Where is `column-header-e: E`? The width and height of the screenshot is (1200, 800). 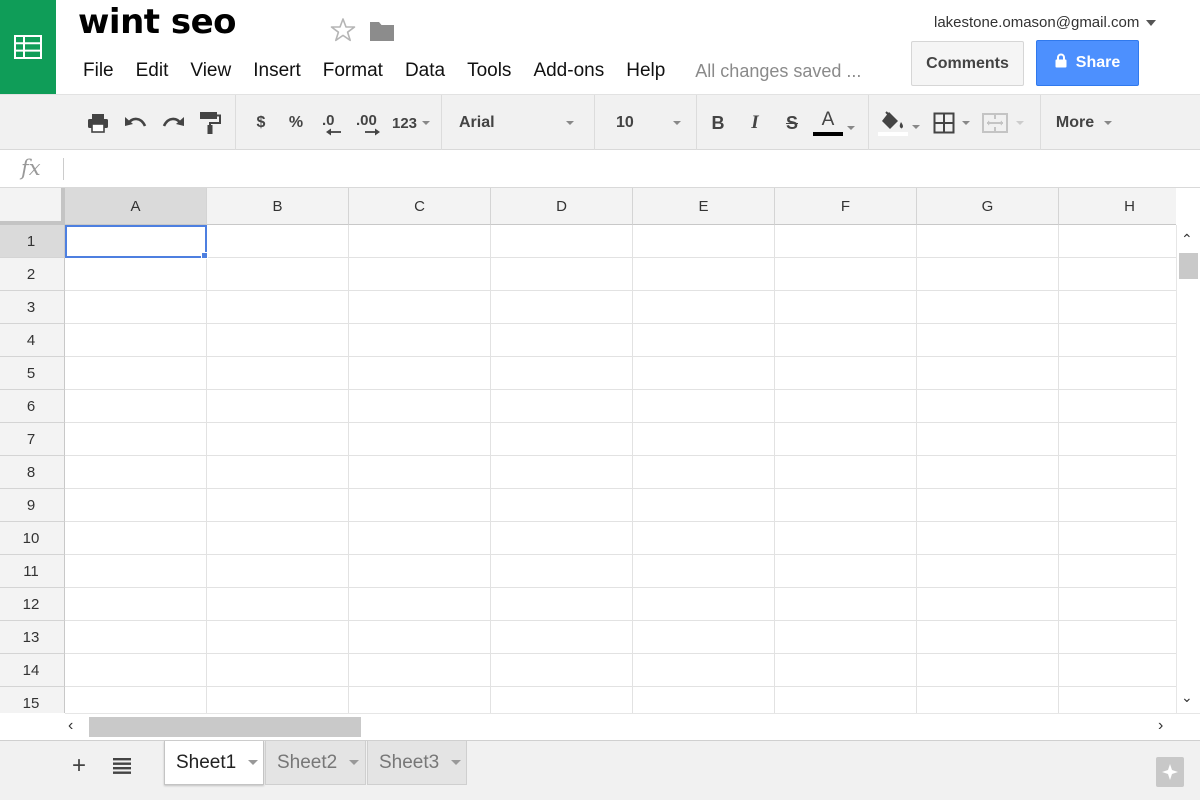 column-header-e: E is located at coordinates (704, 206).